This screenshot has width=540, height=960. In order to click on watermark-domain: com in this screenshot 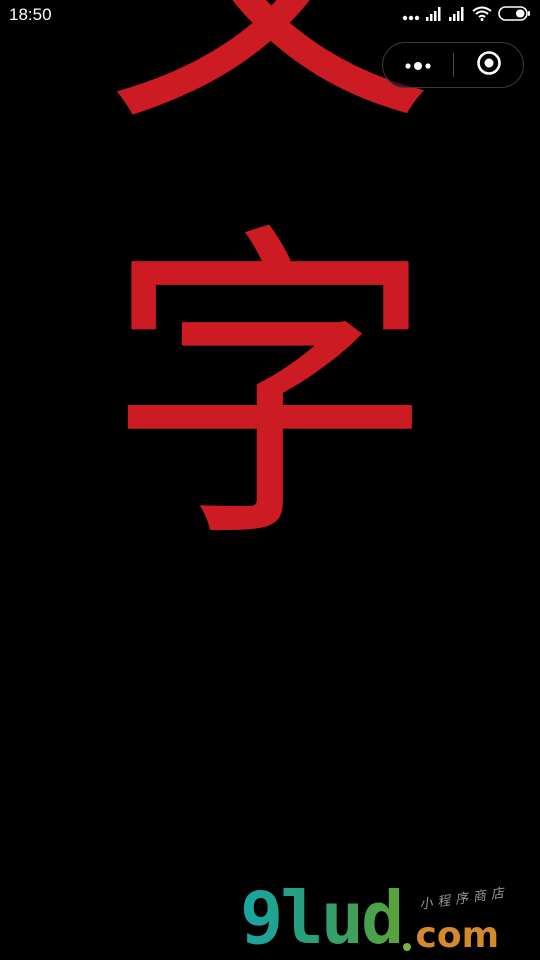, I will do `click(451, 935)`.